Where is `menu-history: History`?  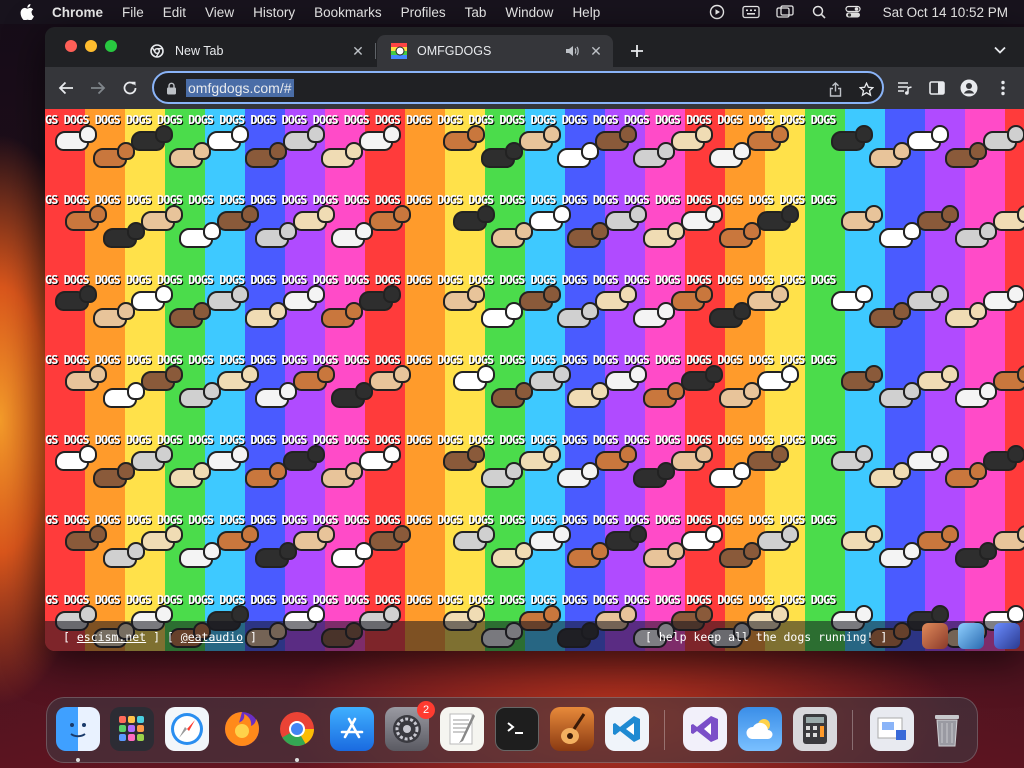
menu-history: History is located at coordinates (274, 12).